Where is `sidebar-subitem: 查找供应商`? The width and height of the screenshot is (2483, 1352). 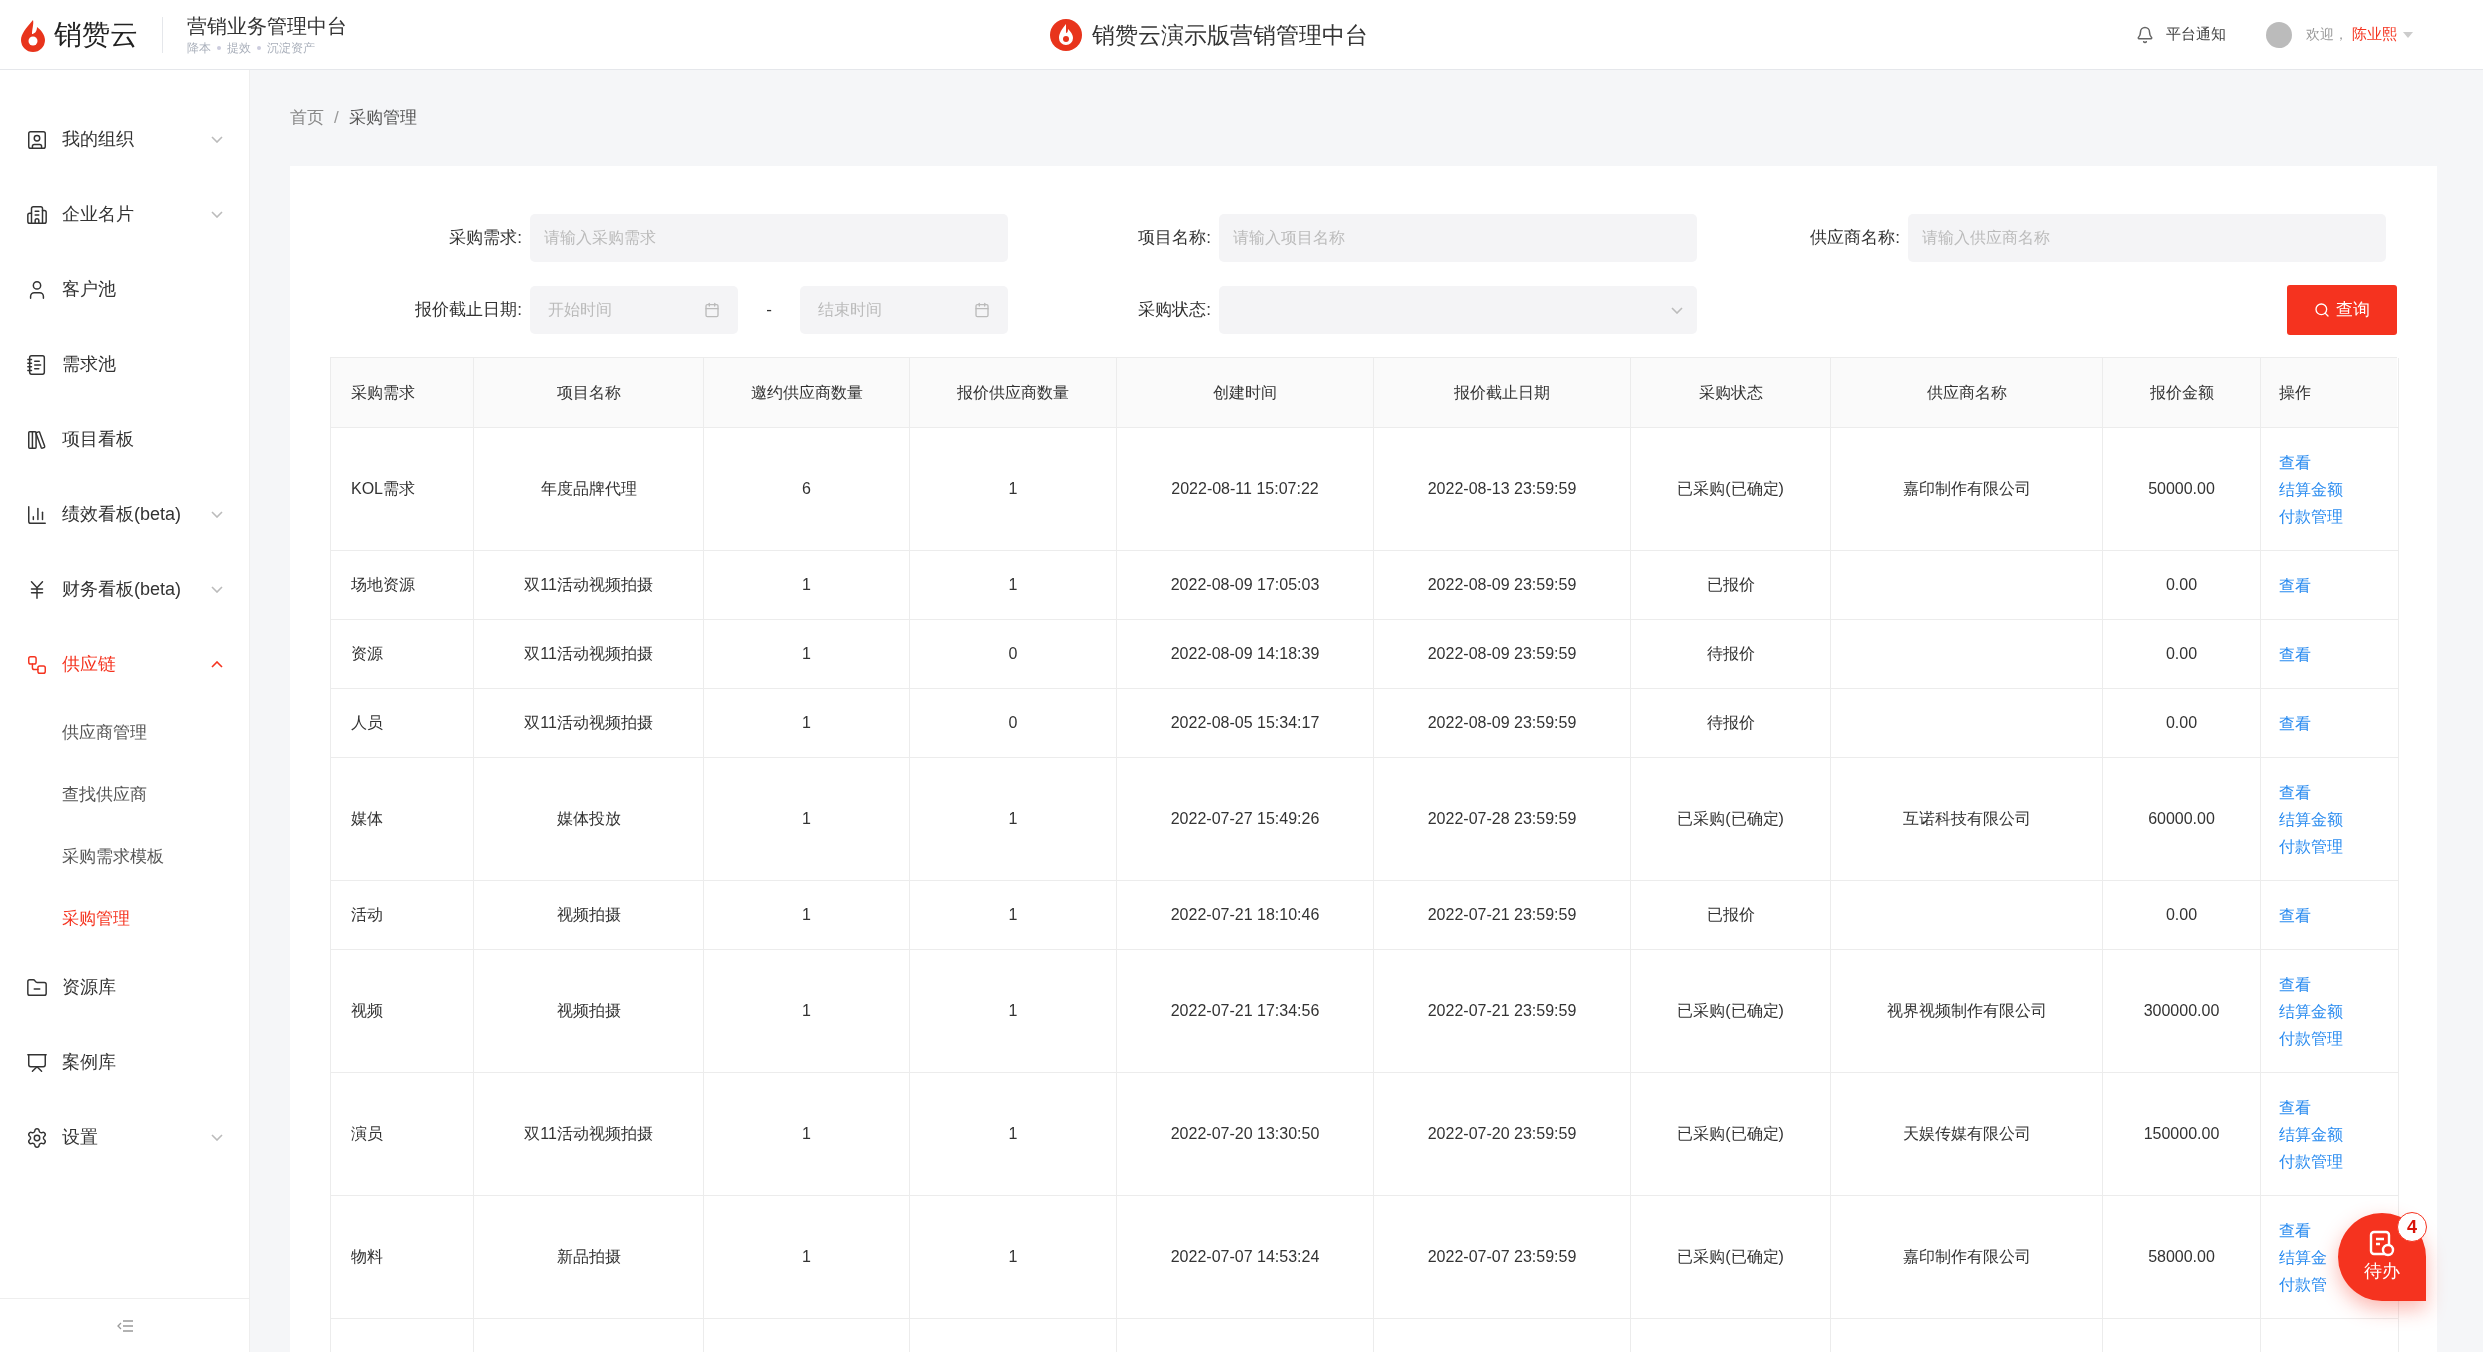
sidebar-subitem: 查找供应商 is located at coordinates (124, 795).